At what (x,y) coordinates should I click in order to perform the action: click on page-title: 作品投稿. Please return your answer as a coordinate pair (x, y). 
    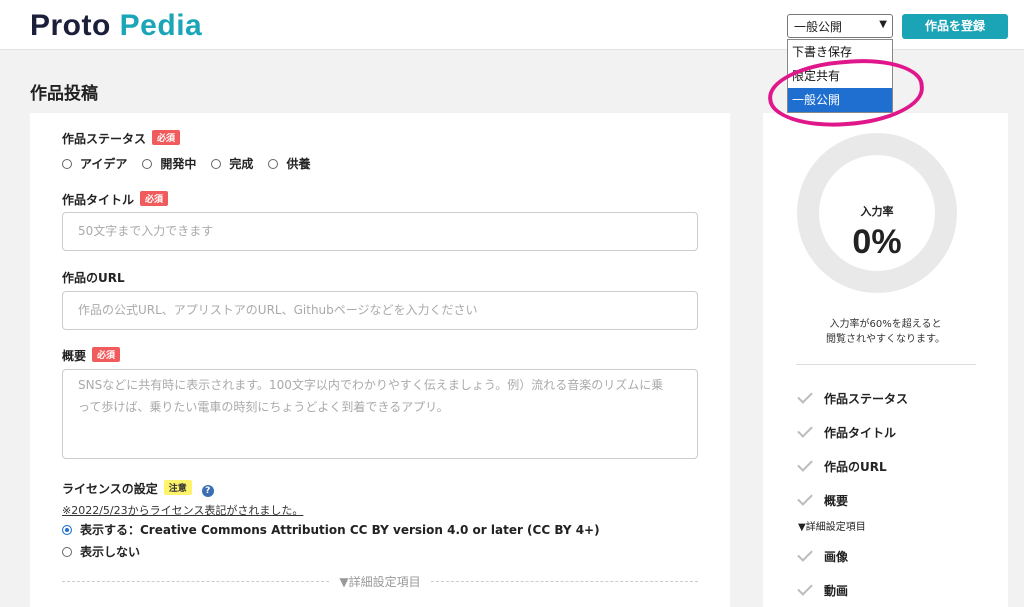
    Looking at the image, I should click on (64, 94).